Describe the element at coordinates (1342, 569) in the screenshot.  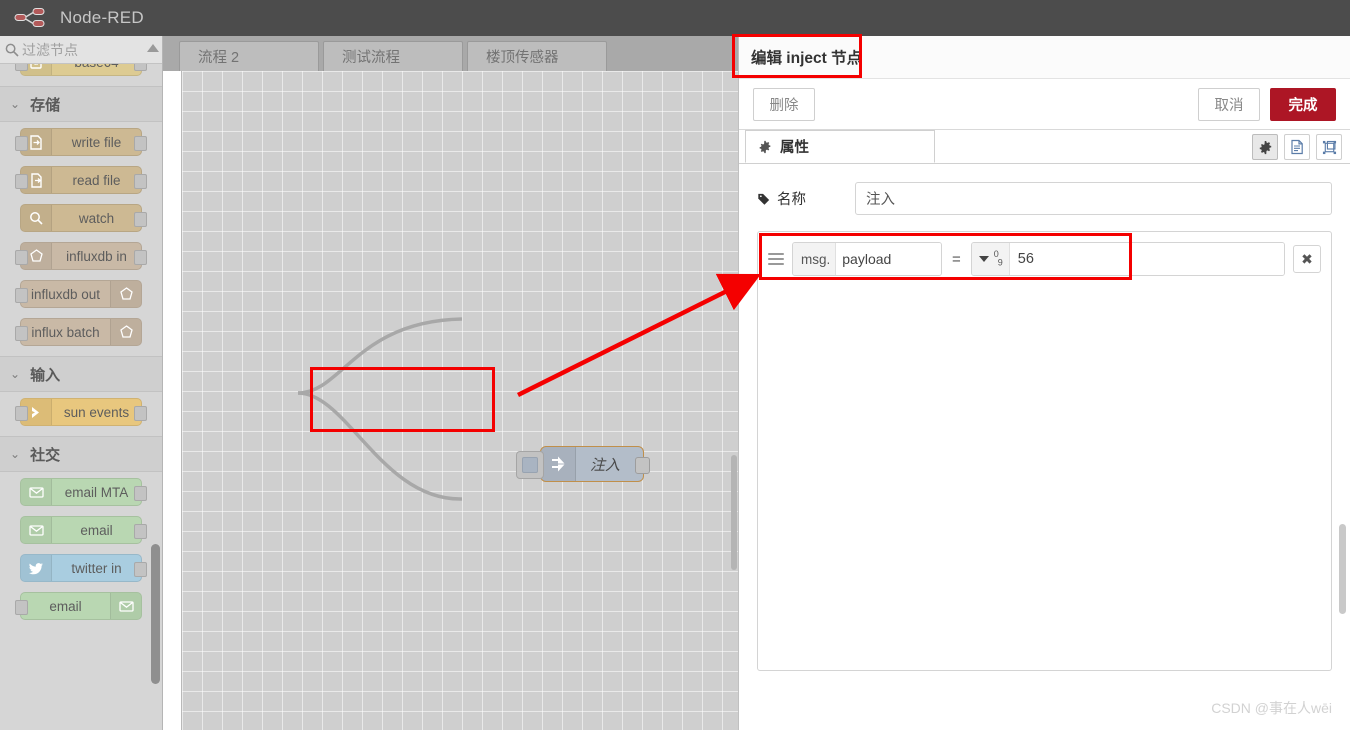
I see `editor-scrollbar-thumb` at that location.